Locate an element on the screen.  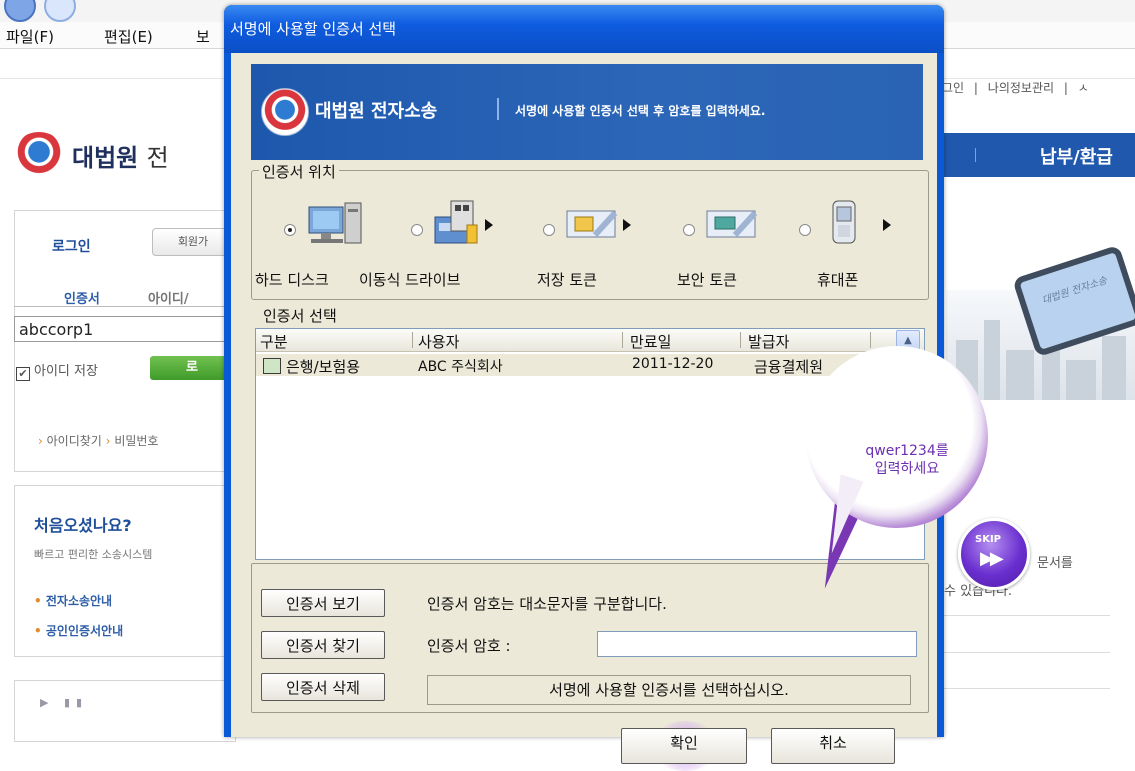
save-id-checkbox: ✔ 아이디 저장 is located at coordinates (57, 370).